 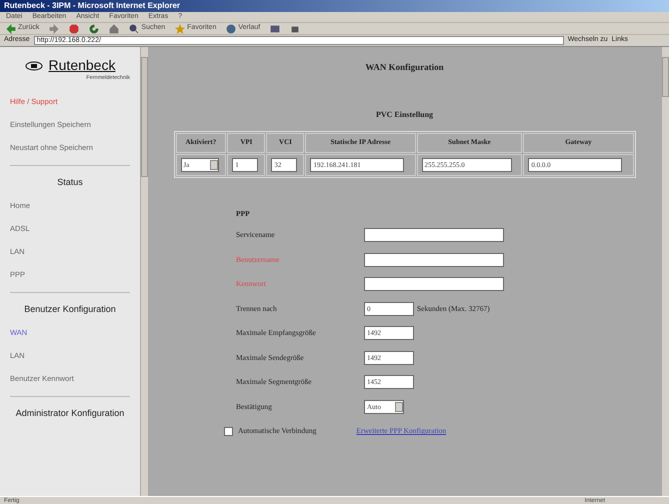 I want to click on logo-icon, so click(x=33, y=65).